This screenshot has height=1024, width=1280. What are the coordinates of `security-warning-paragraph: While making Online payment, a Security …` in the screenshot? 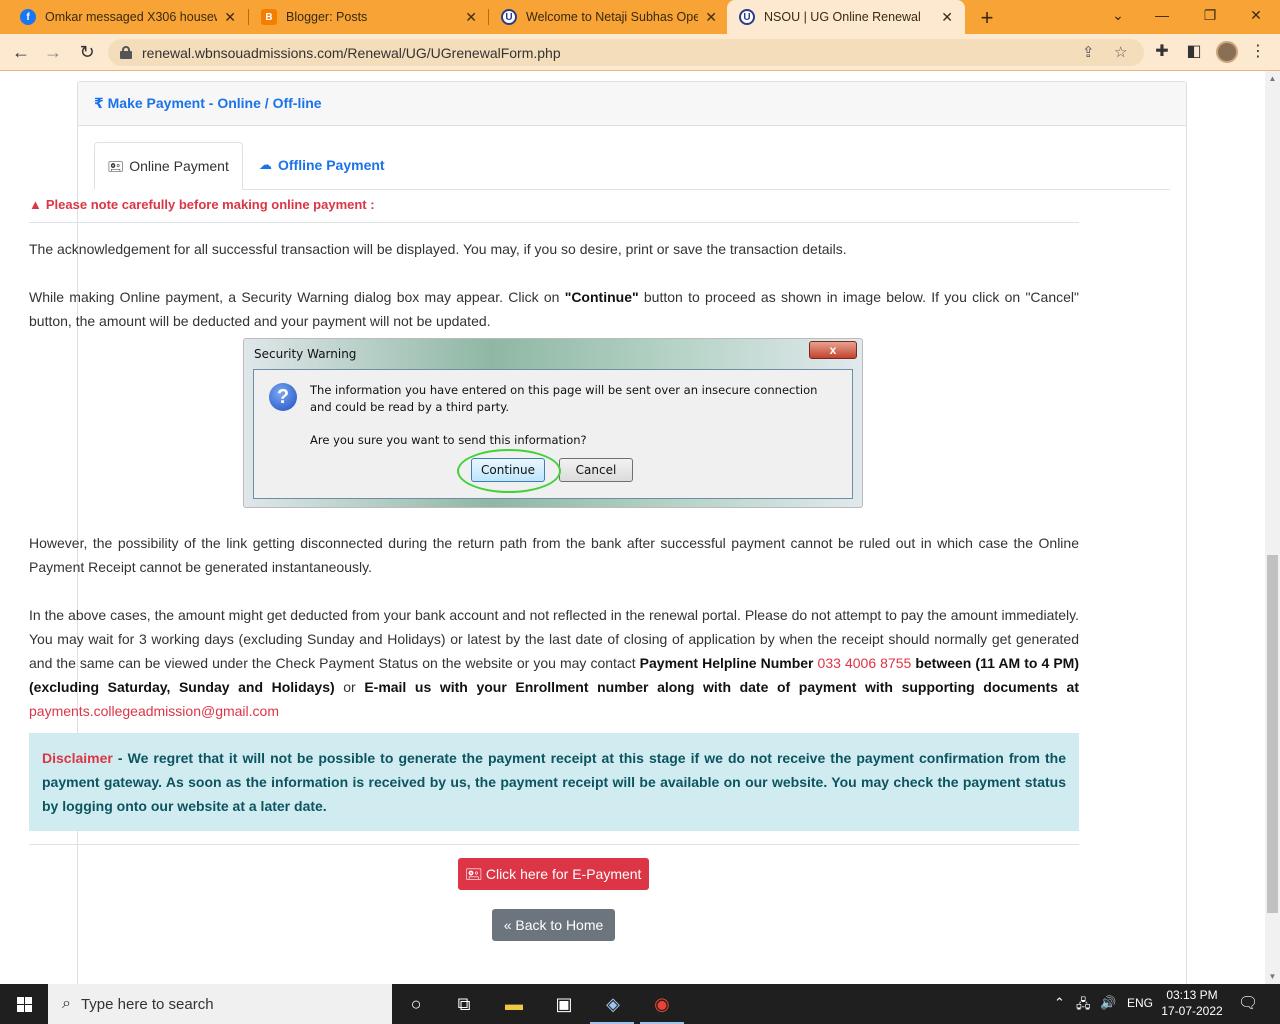 It's located at (554, 309).